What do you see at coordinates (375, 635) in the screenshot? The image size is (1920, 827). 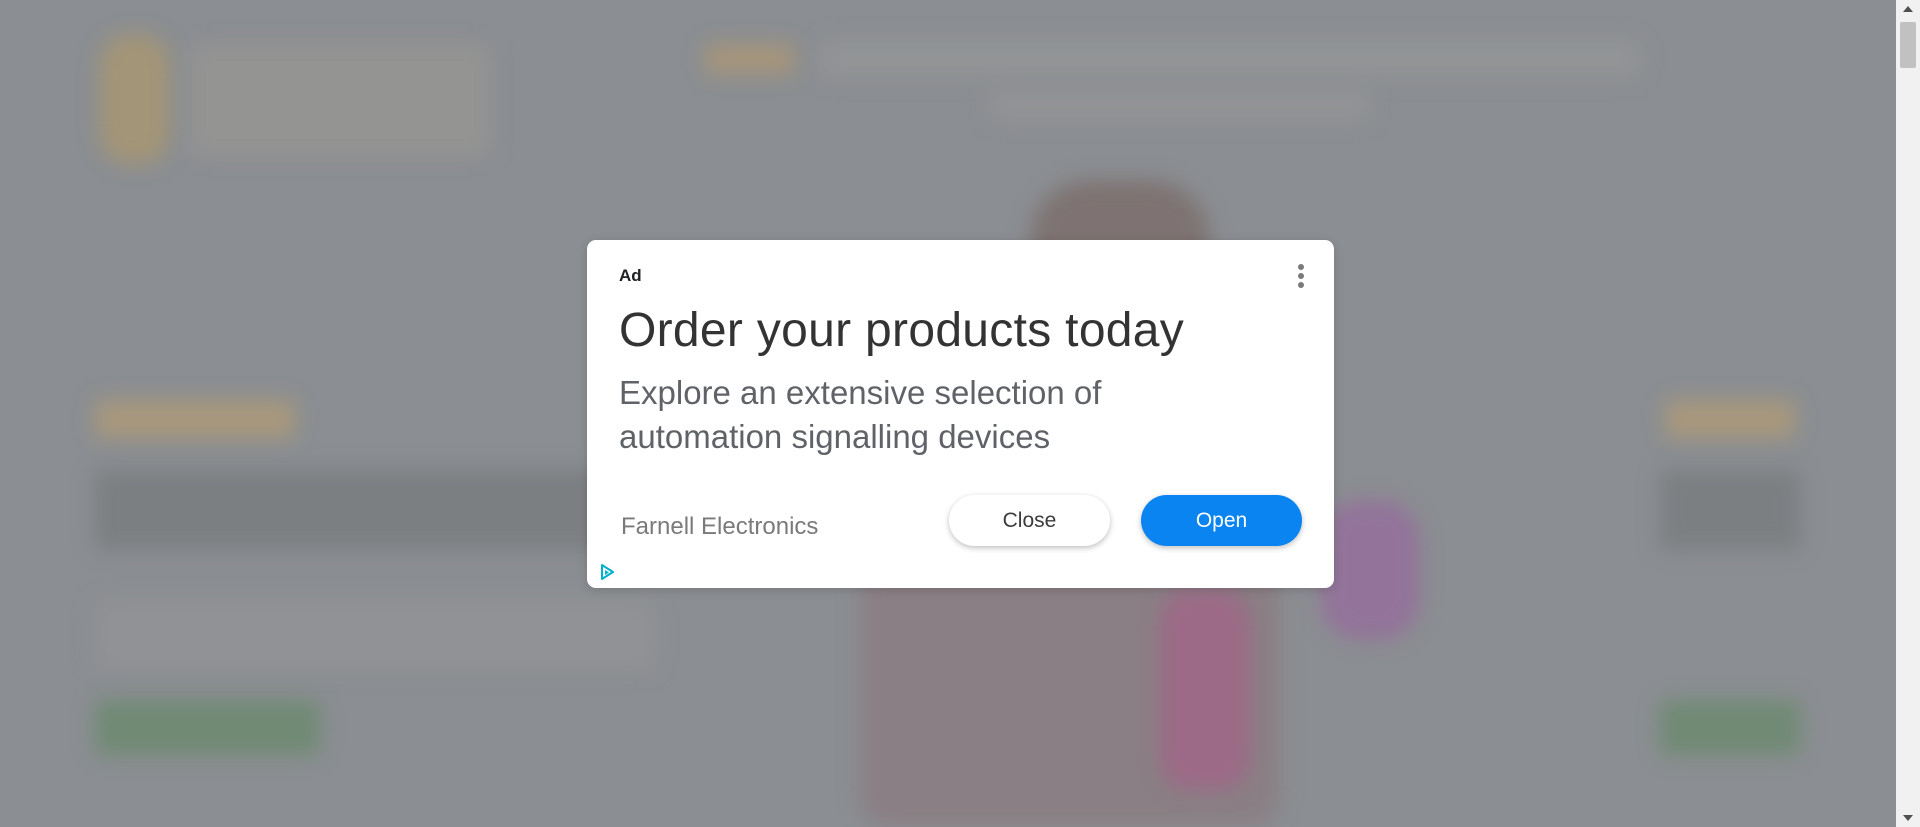 I see `left-card-text` at bounding box center [375, 635].